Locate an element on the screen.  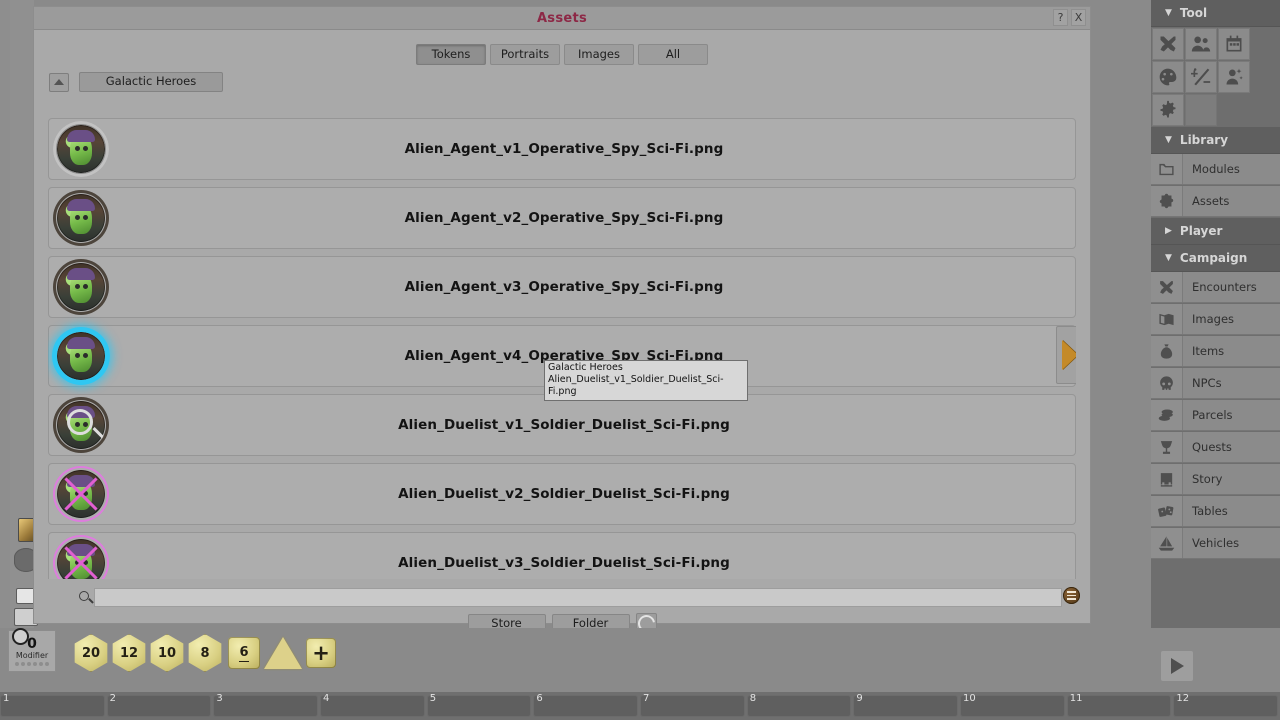
die-d12-button: 12 is located at coordinates (129, 653).